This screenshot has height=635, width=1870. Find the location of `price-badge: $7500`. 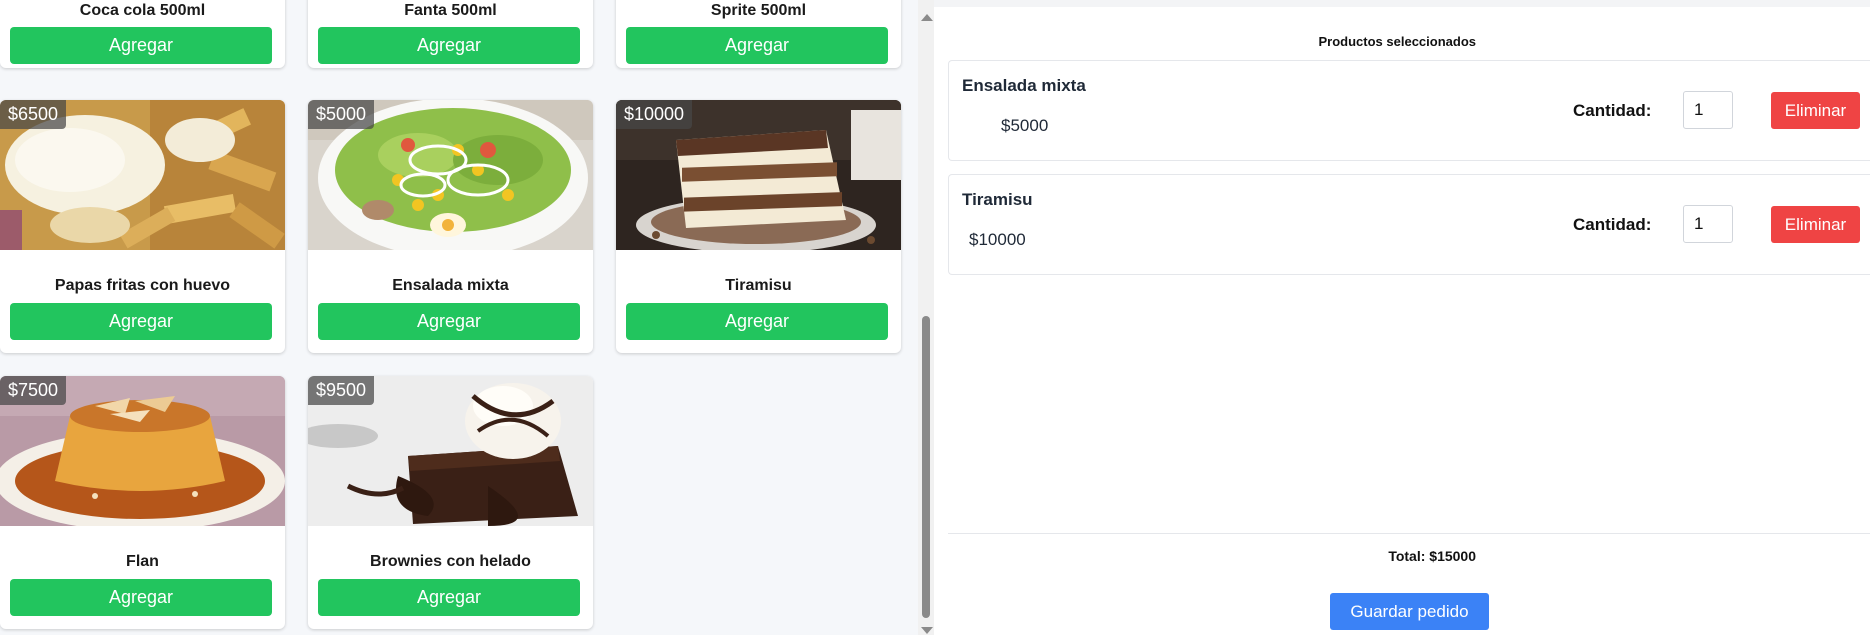

price-badge: $7500 is located at coordinates (33, 390).